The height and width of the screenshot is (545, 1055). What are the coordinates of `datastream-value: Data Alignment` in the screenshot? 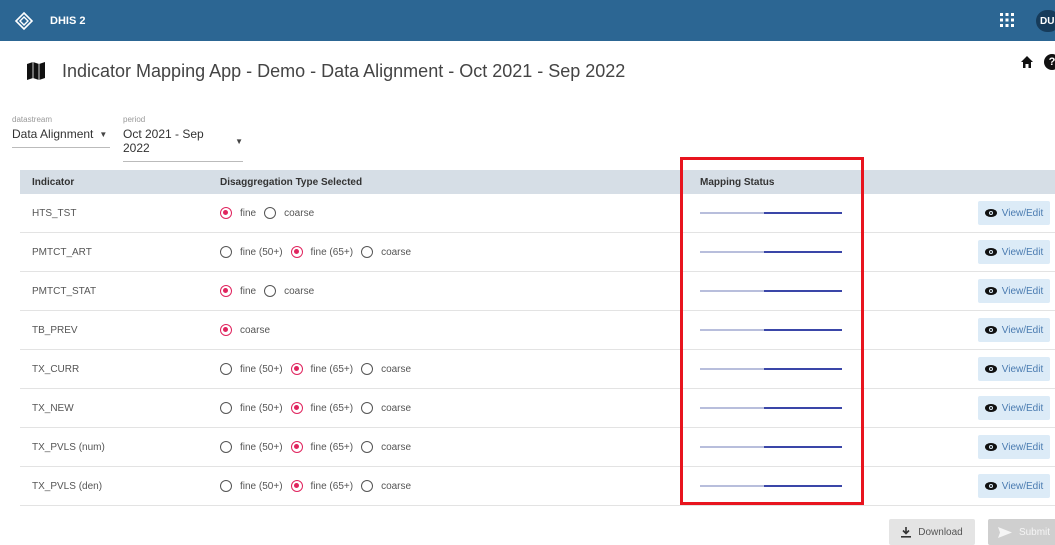 It's located at (52, 134).